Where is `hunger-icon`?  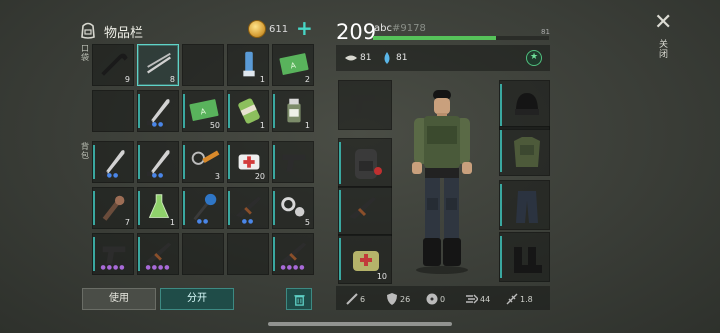
hunger-icon is located at coordinates (351, 58).